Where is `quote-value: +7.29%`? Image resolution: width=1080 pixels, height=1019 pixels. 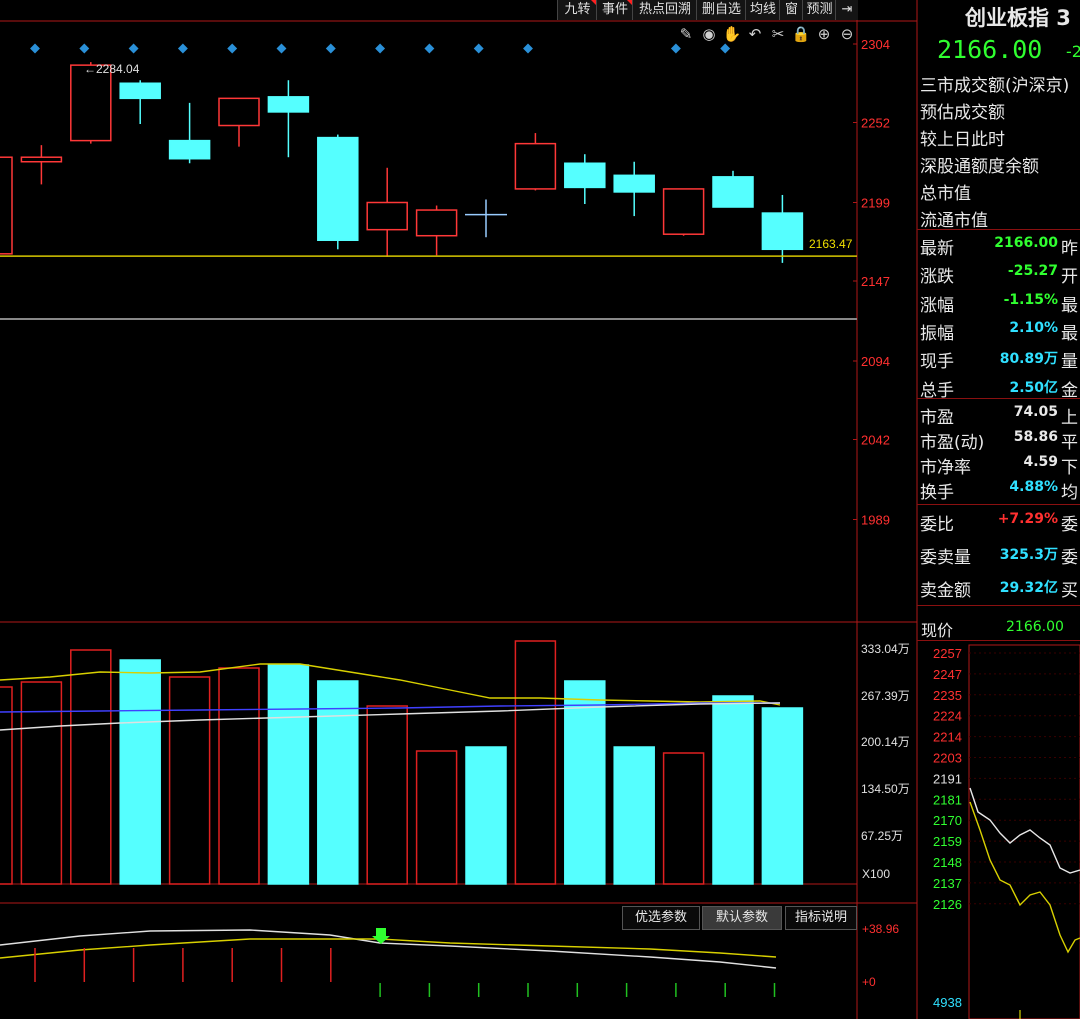 quote-value: +7.29% is located at coordinates (1027, 519).